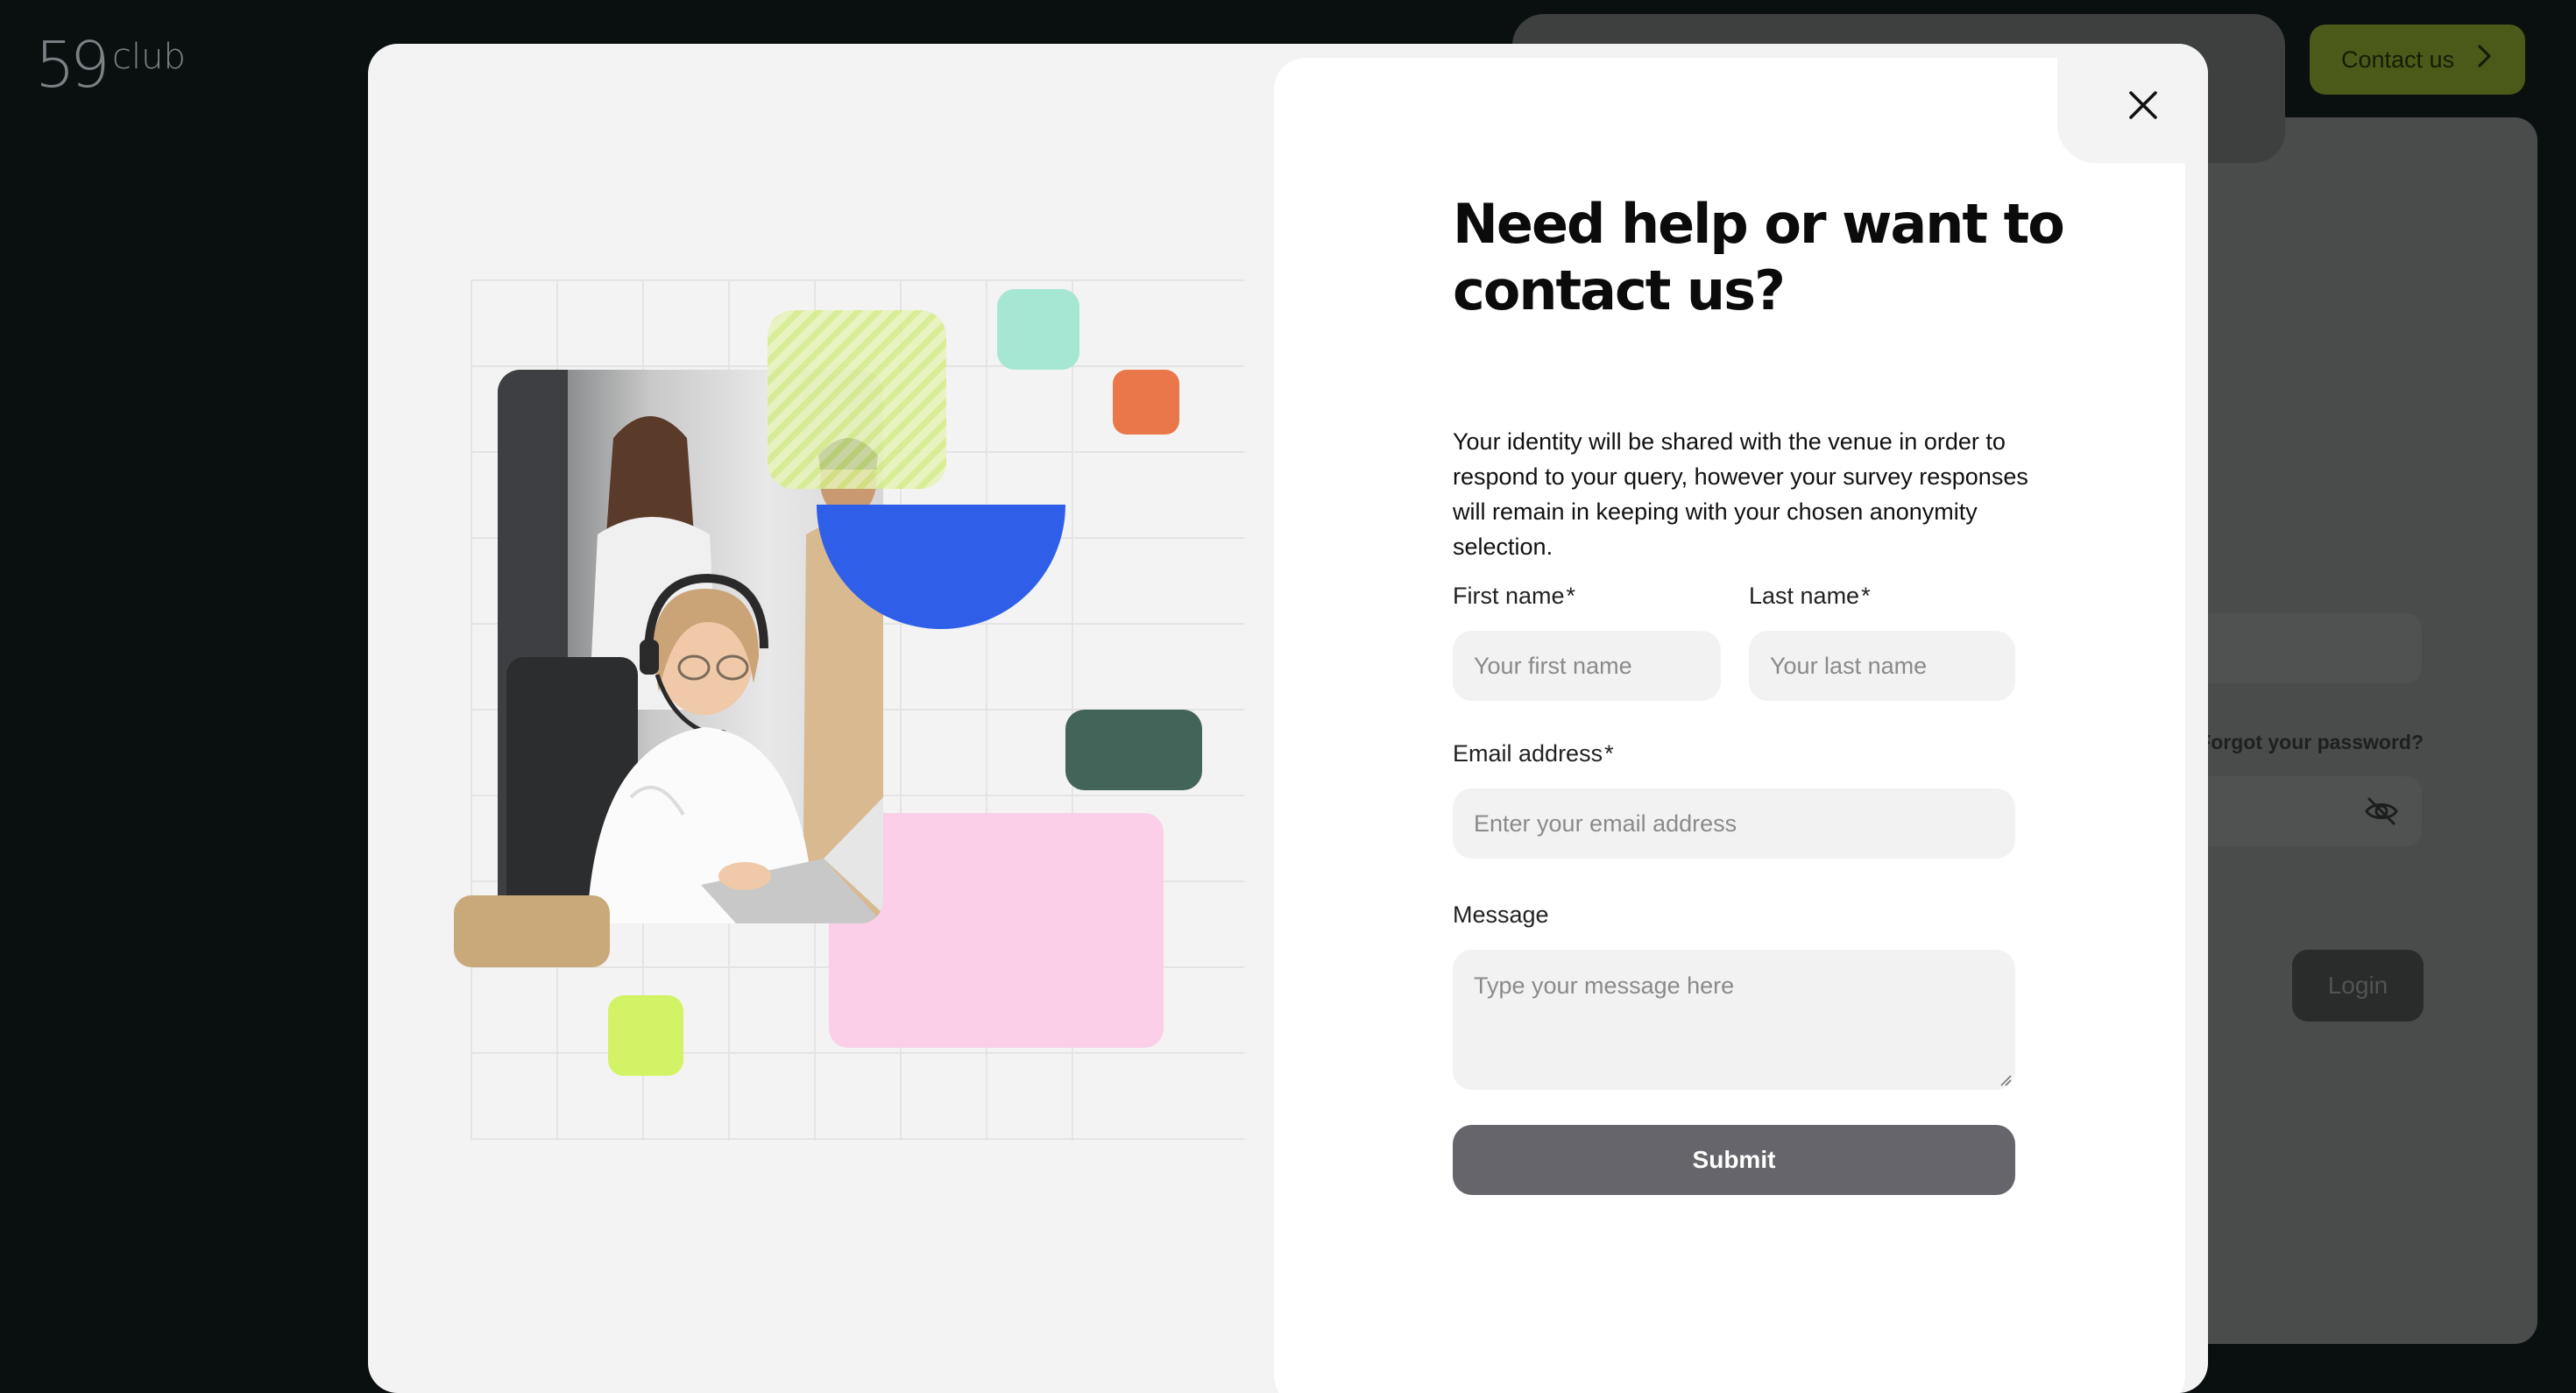 This screenshot has width=2576, height=1393. Describe the element at coordinates (1038, 330) in the screenshot. I see `shape-mint` at that location.